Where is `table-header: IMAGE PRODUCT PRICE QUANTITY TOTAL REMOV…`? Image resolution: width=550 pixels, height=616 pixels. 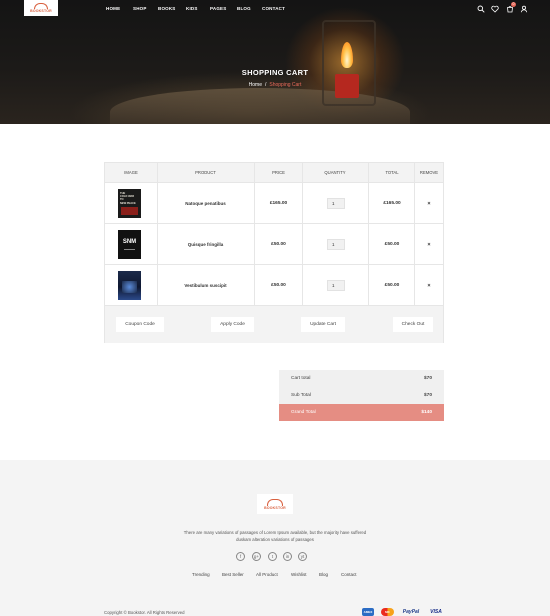
table-header: IMAGE PRODUCT PRICE QUANTITY TOTAL REMOV… is located at coordinates (274, 173).